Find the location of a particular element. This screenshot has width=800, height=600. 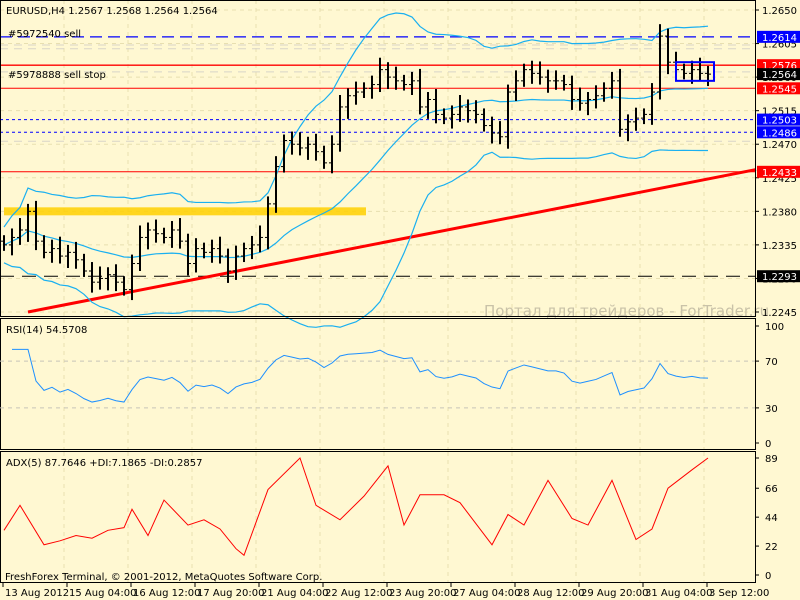

rsi-tick-label: 100 is located at coordinates (774, 327).